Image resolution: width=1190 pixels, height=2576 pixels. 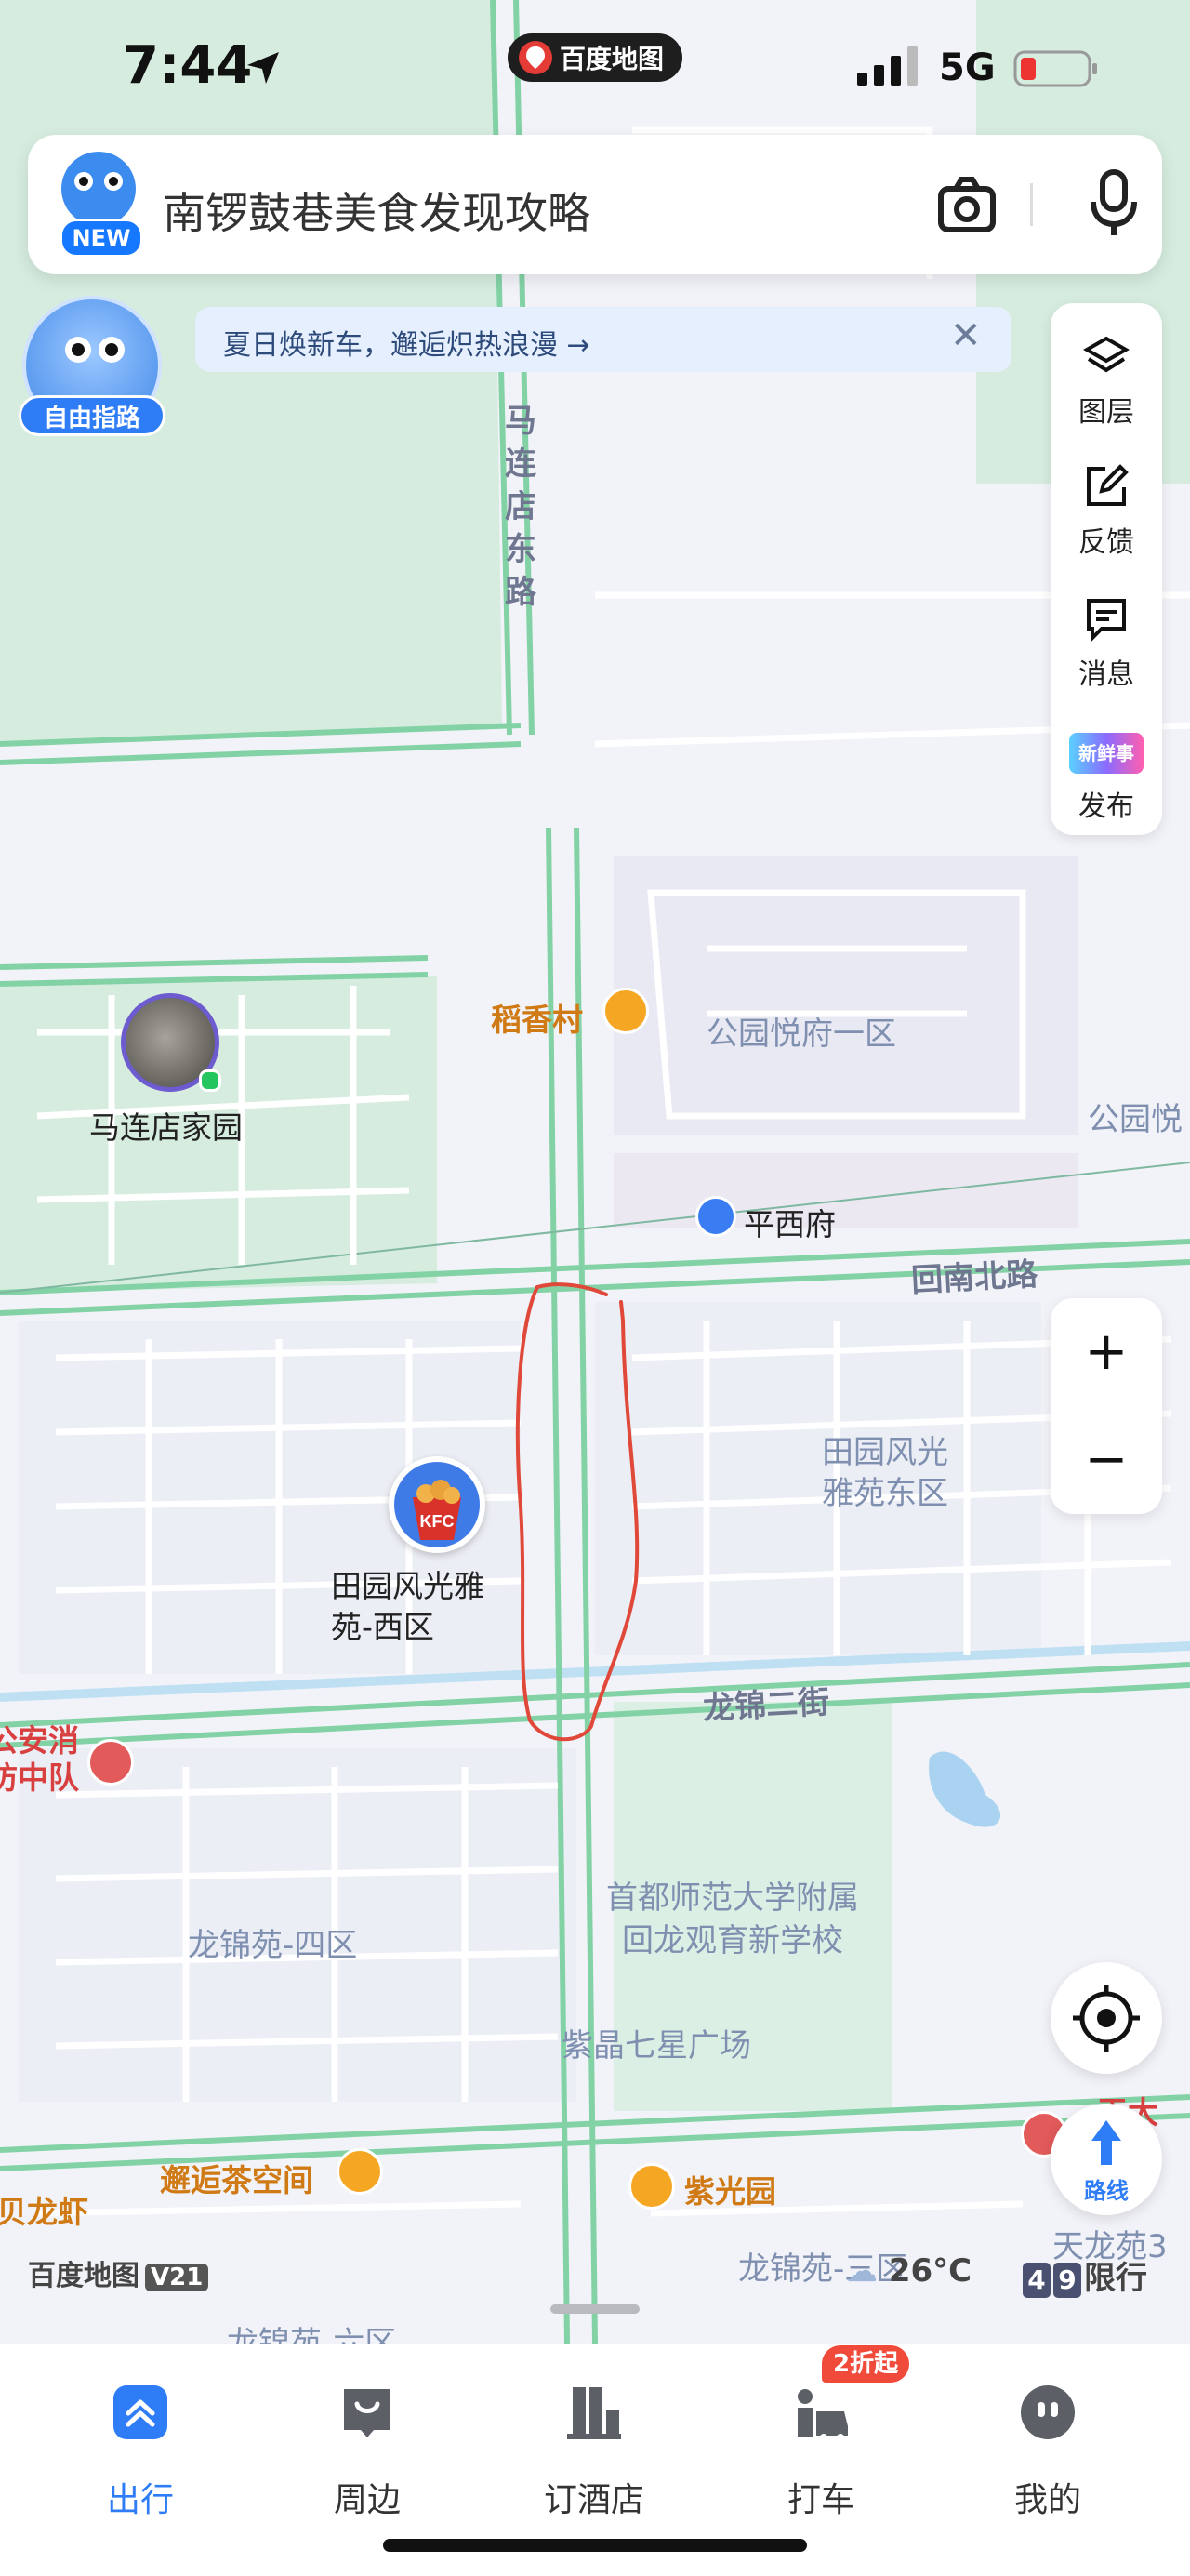 What do you see at coordinates (44, 2209) in the screenshot?
I see `poi-shrimp-label: 贝龙虾` at bounding box center [44, 2209].